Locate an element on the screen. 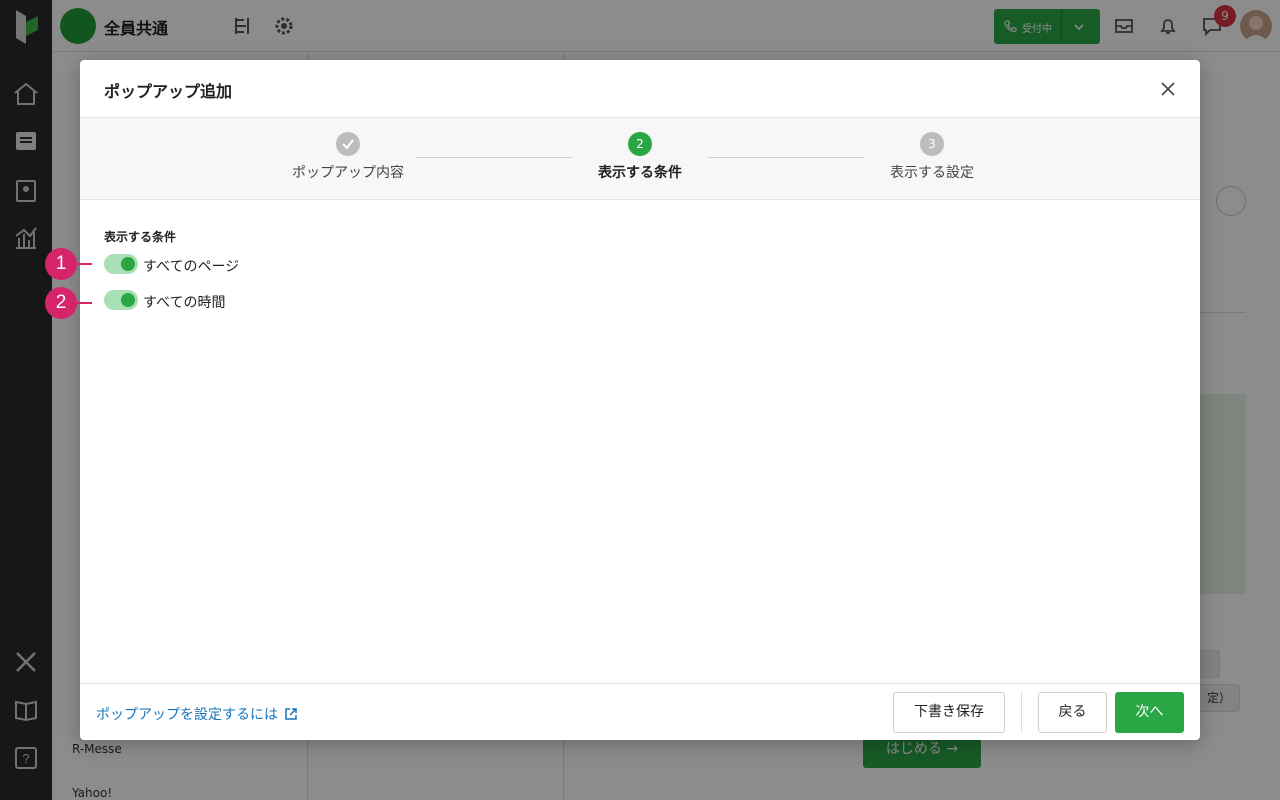 The image size is (1280, 800). all-times-toggle is located at coordinates (121, 300).